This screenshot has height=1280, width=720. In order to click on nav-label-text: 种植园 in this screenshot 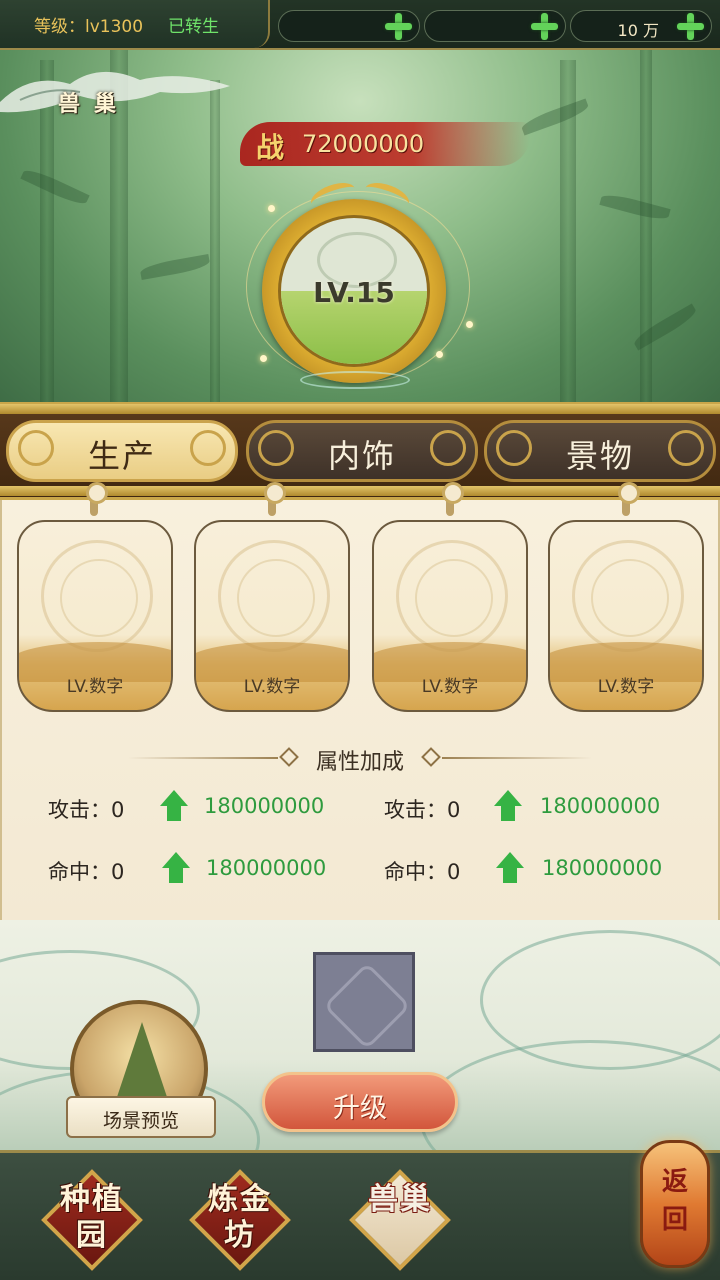, I will do `click(92, 1217)`.